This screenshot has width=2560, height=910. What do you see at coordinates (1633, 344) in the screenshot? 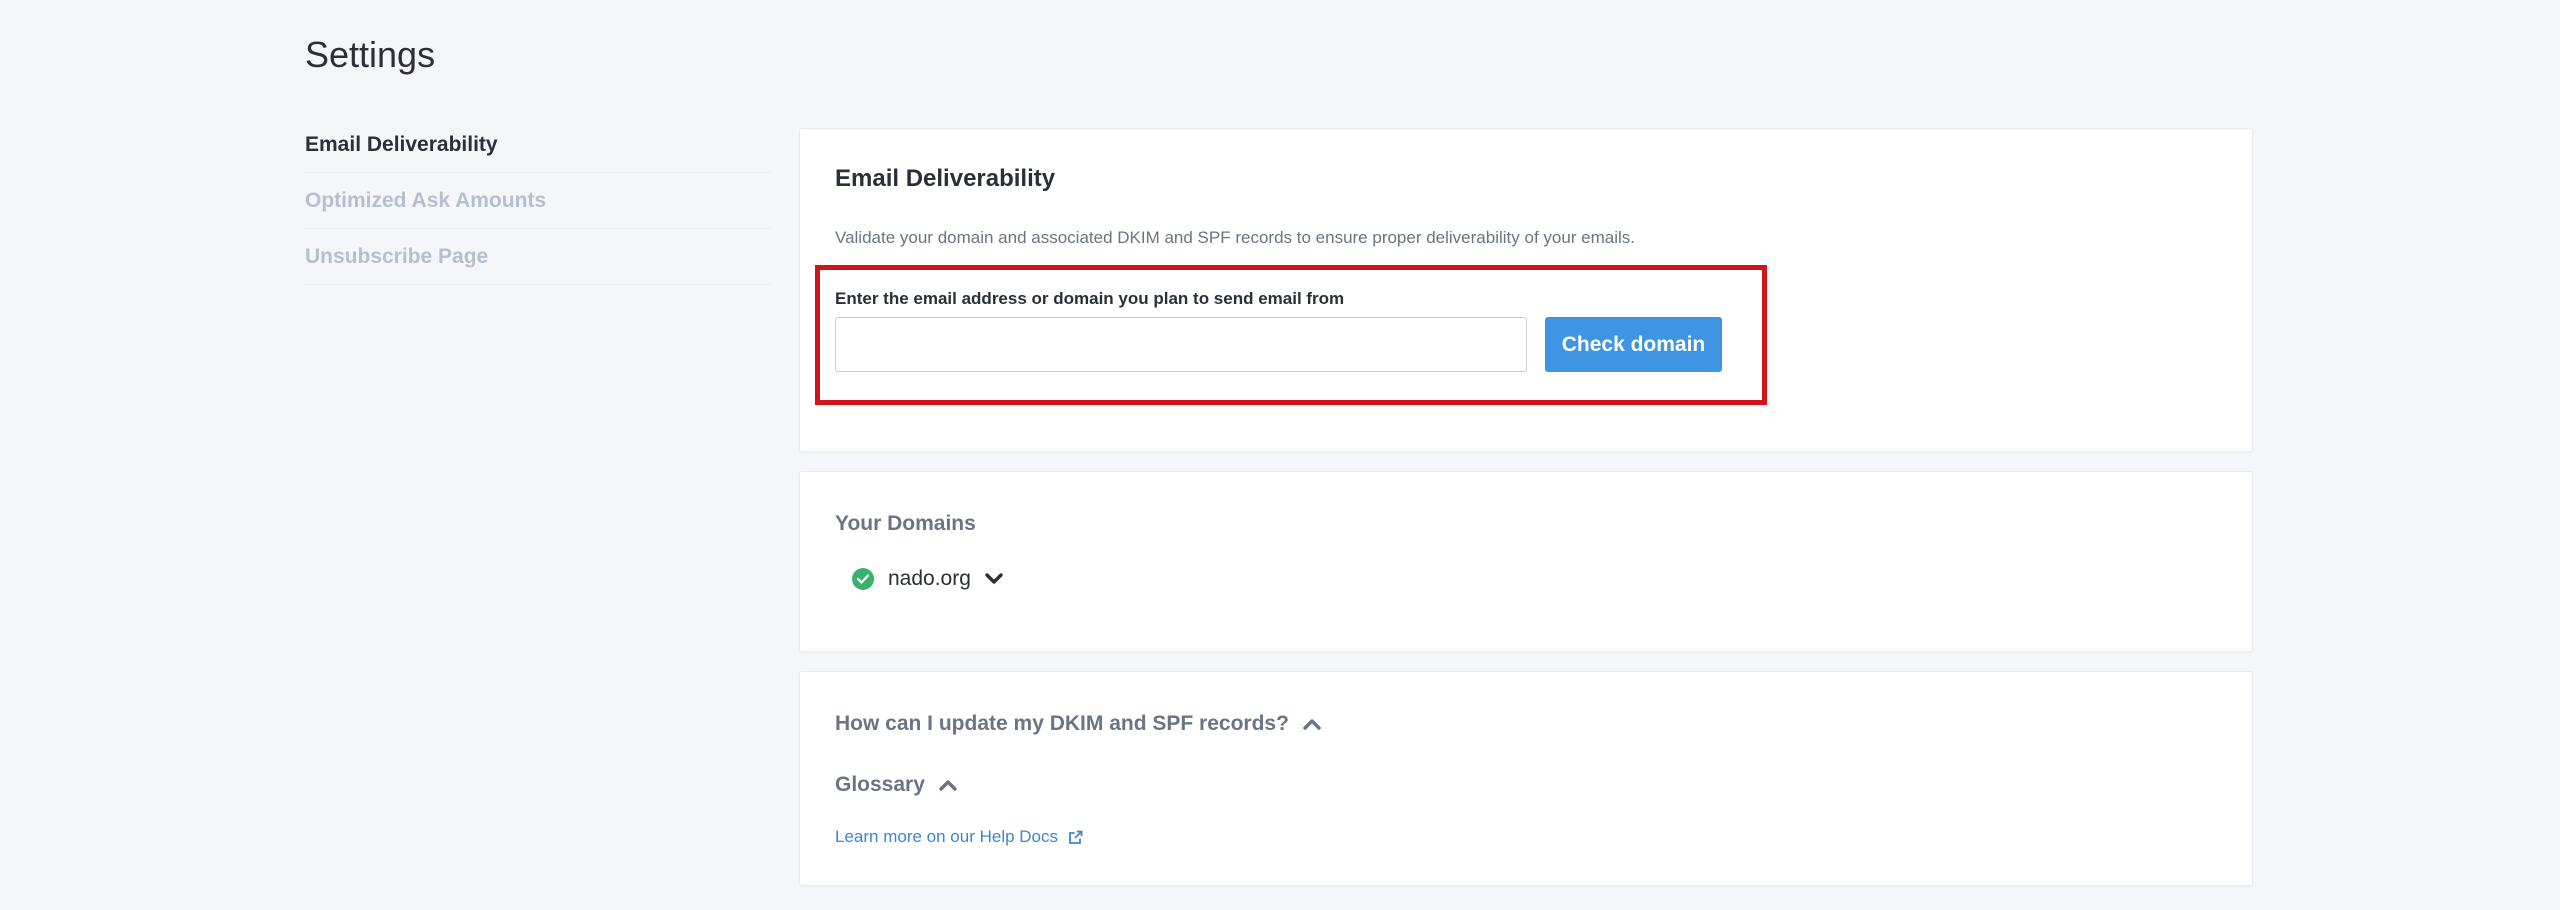
I see `check-domain-button: Check domain` at bounding box center [1633, 344].